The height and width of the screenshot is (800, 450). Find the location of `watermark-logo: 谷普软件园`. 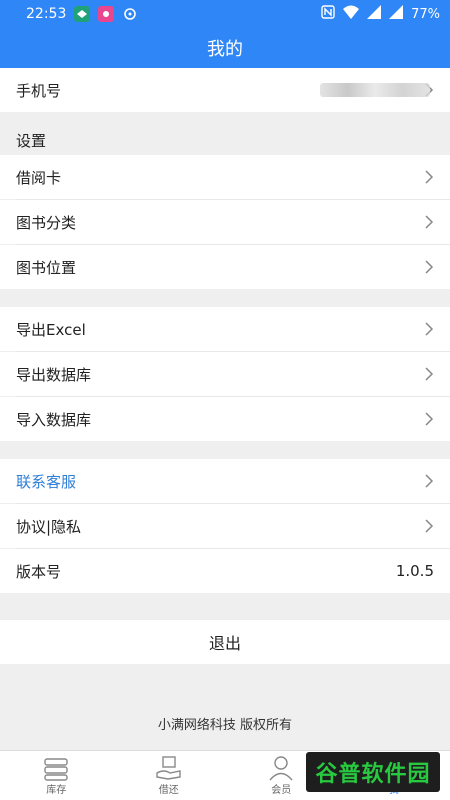

watermark-logo: 谷普软件园 is located at coordinates (373, 772).